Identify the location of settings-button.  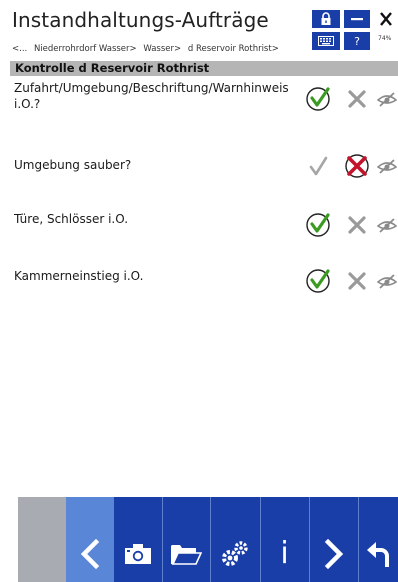
(235, 539).